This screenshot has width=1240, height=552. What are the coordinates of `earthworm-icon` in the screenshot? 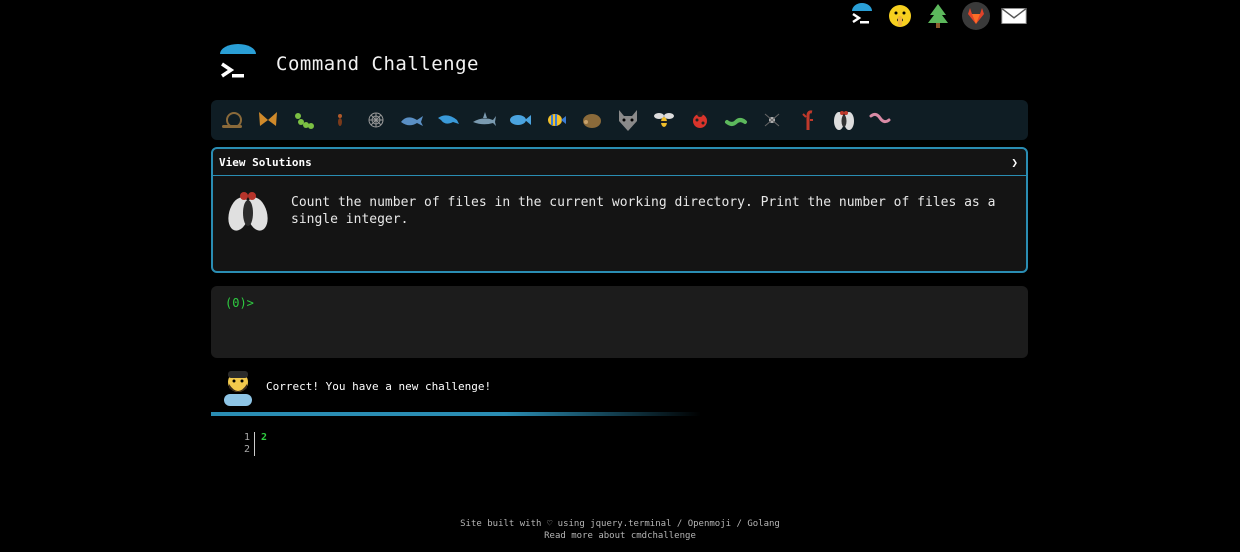 It's located at (880, 120).